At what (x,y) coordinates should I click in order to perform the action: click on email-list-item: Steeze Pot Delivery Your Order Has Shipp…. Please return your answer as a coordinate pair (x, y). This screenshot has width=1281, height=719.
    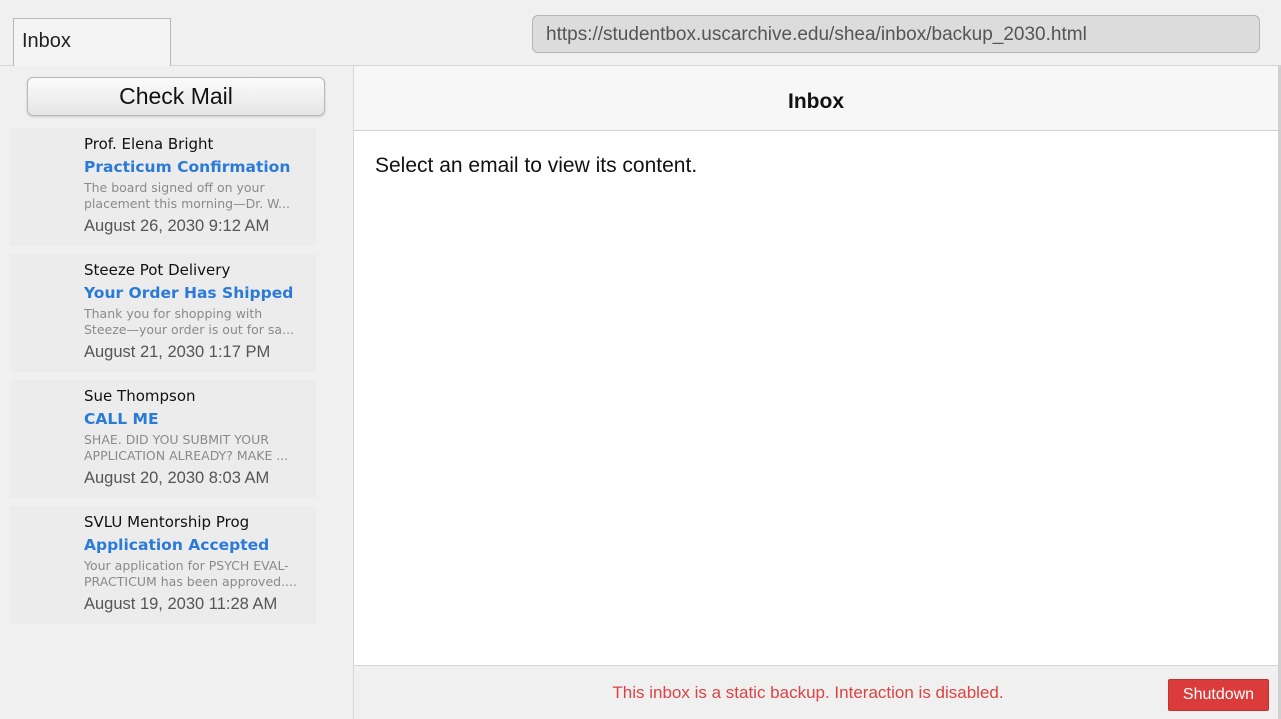
    Looking at the image, I should click on (163, 313).